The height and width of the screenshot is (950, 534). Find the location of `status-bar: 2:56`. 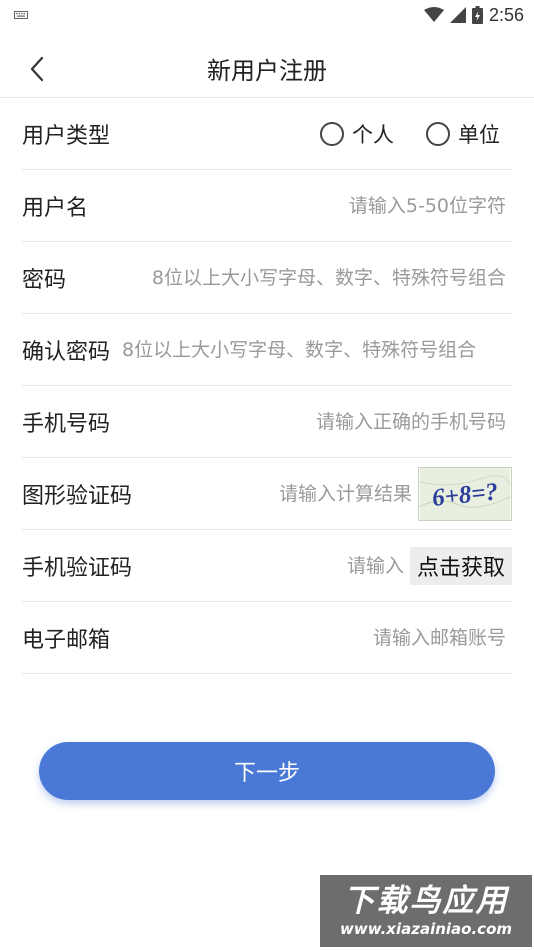

status-bar: 2:56 is located at coordinates (267, 15).